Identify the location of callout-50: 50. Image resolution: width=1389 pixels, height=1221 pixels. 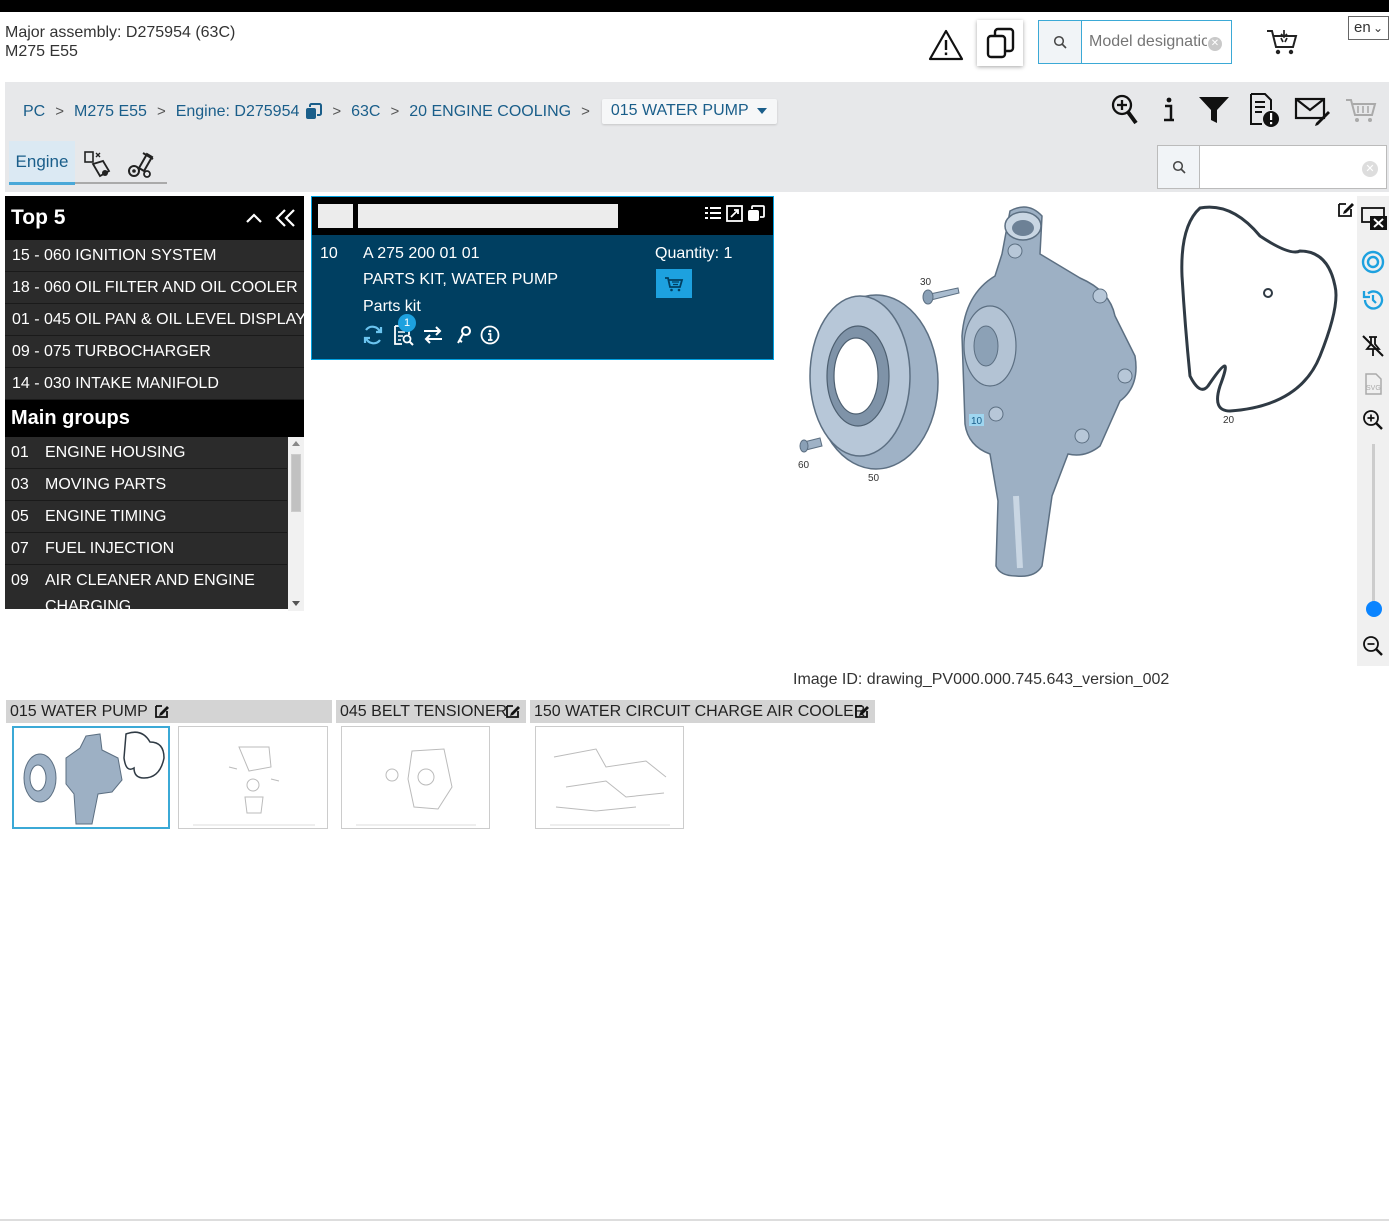
(874, 478).